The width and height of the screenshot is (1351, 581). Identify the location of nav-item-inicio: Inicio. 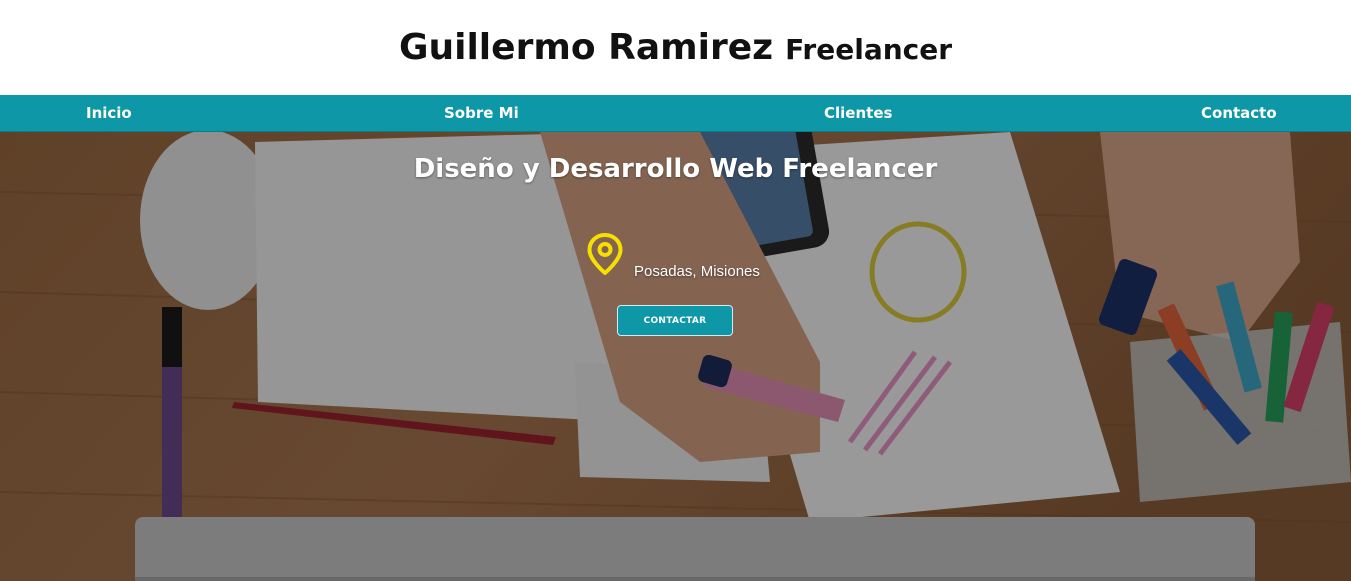
(109, 113).